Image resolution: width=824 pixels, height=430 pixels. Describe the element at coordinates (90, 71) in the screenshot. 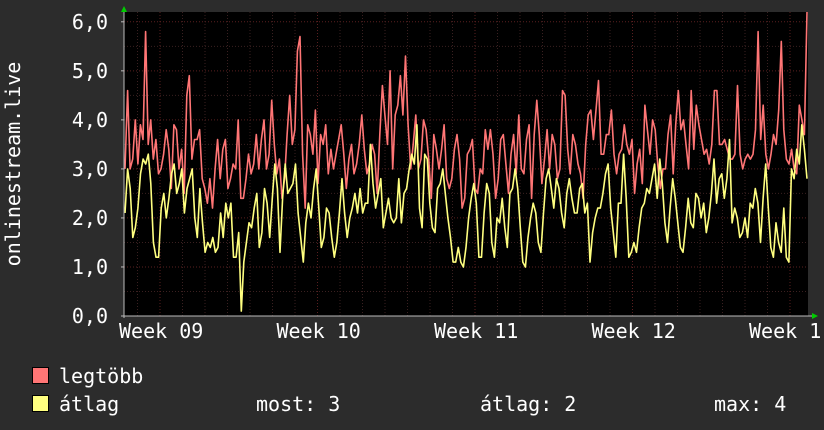

I see `y-tick-label: 5,0` at that location.